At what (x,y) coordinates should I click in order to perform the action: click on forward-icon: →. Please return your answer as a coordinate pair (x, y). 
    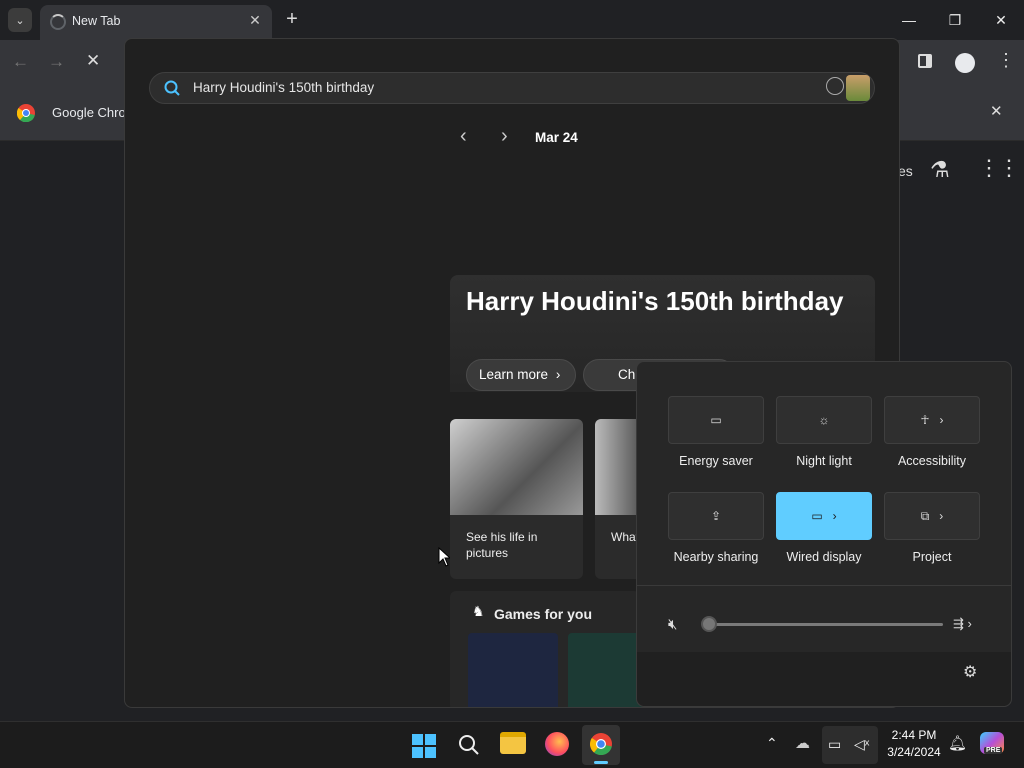
    Looking at the image, I should click on (56, 62).